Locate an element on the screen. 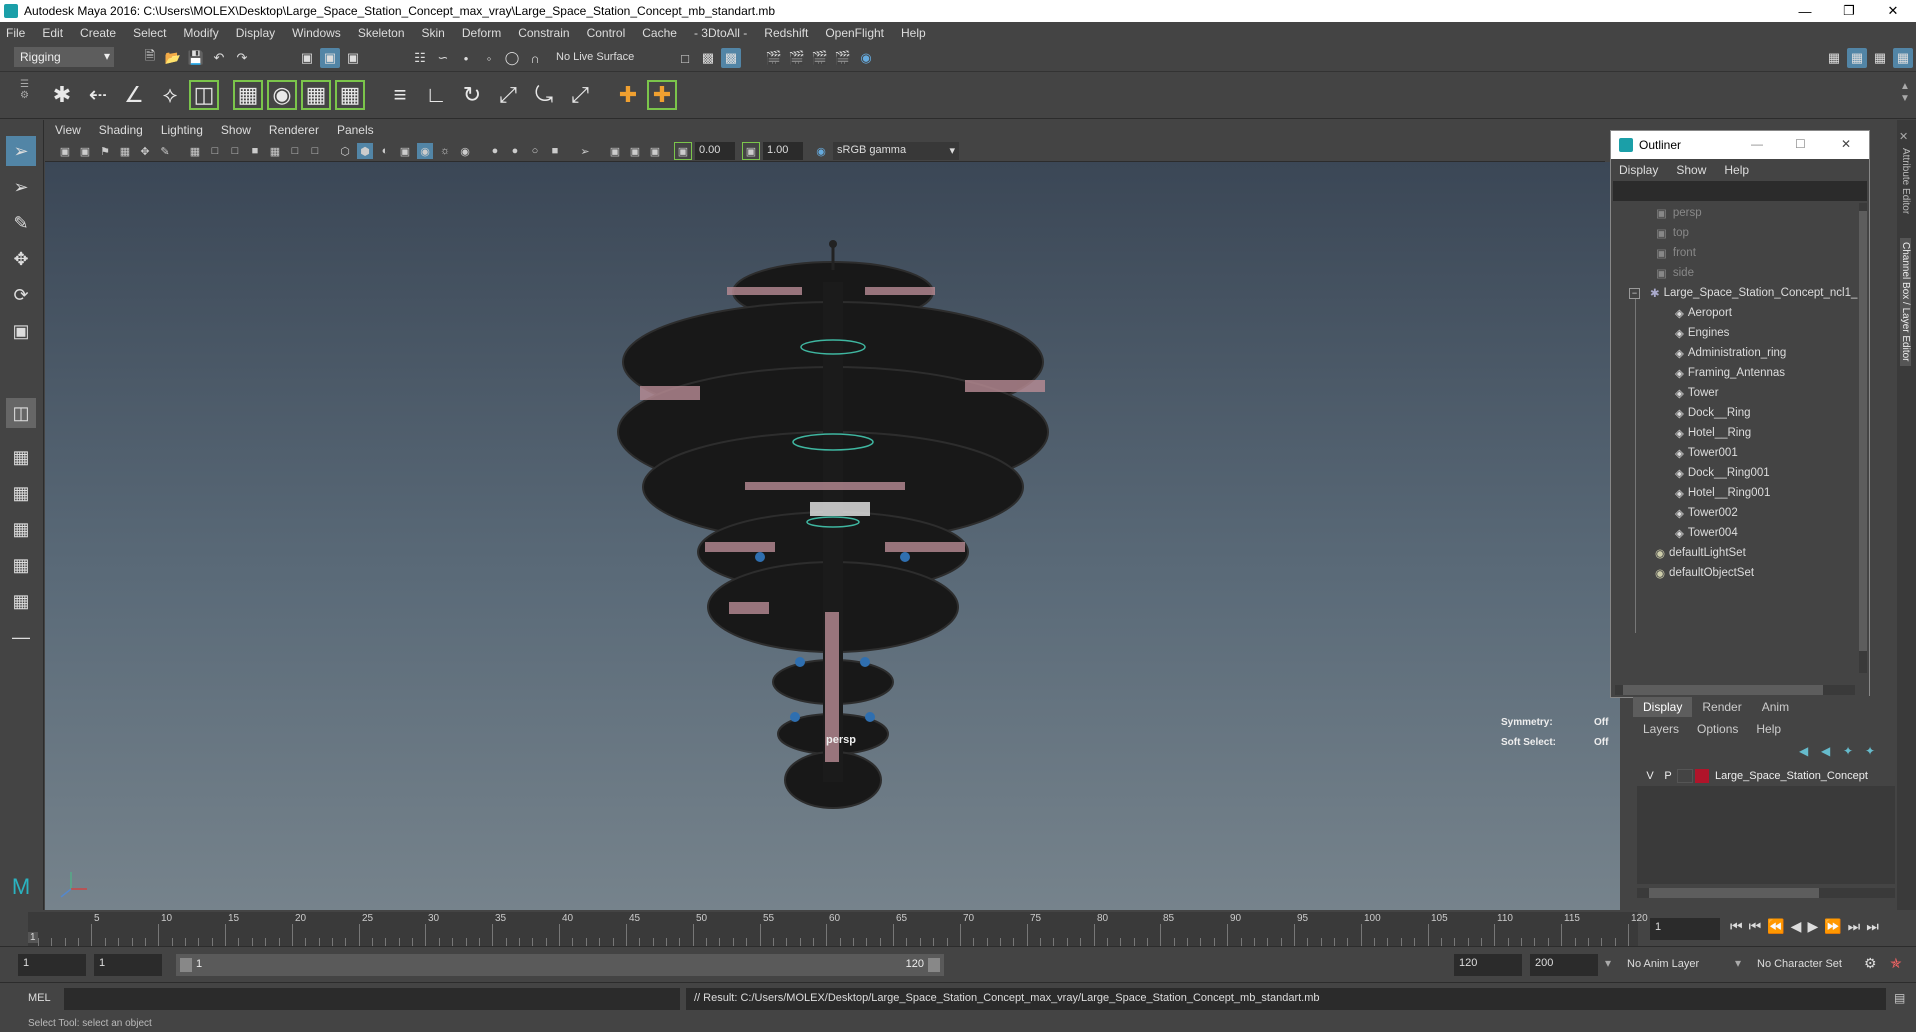 Image resolution: width=1916 pixels, height=1032 pixels. menu-file: File is located at coordinates (15, 33).